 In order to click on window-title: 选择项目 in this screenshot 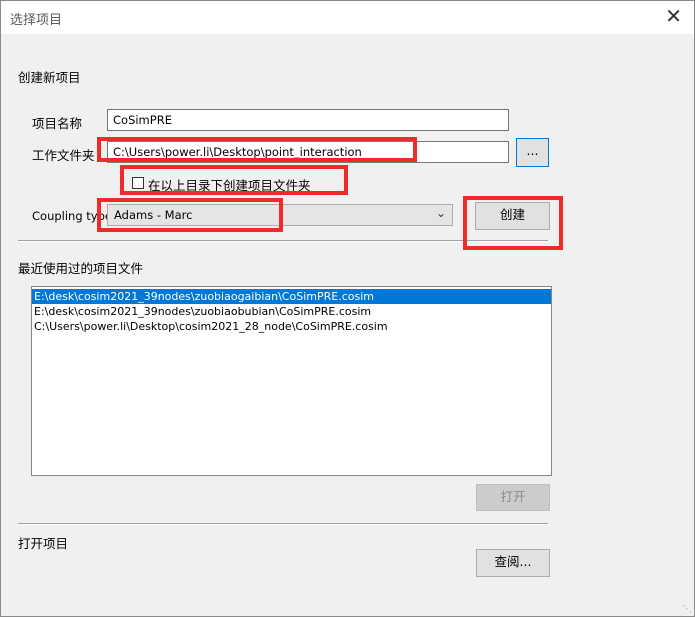, I will do `click(36, 20)`.